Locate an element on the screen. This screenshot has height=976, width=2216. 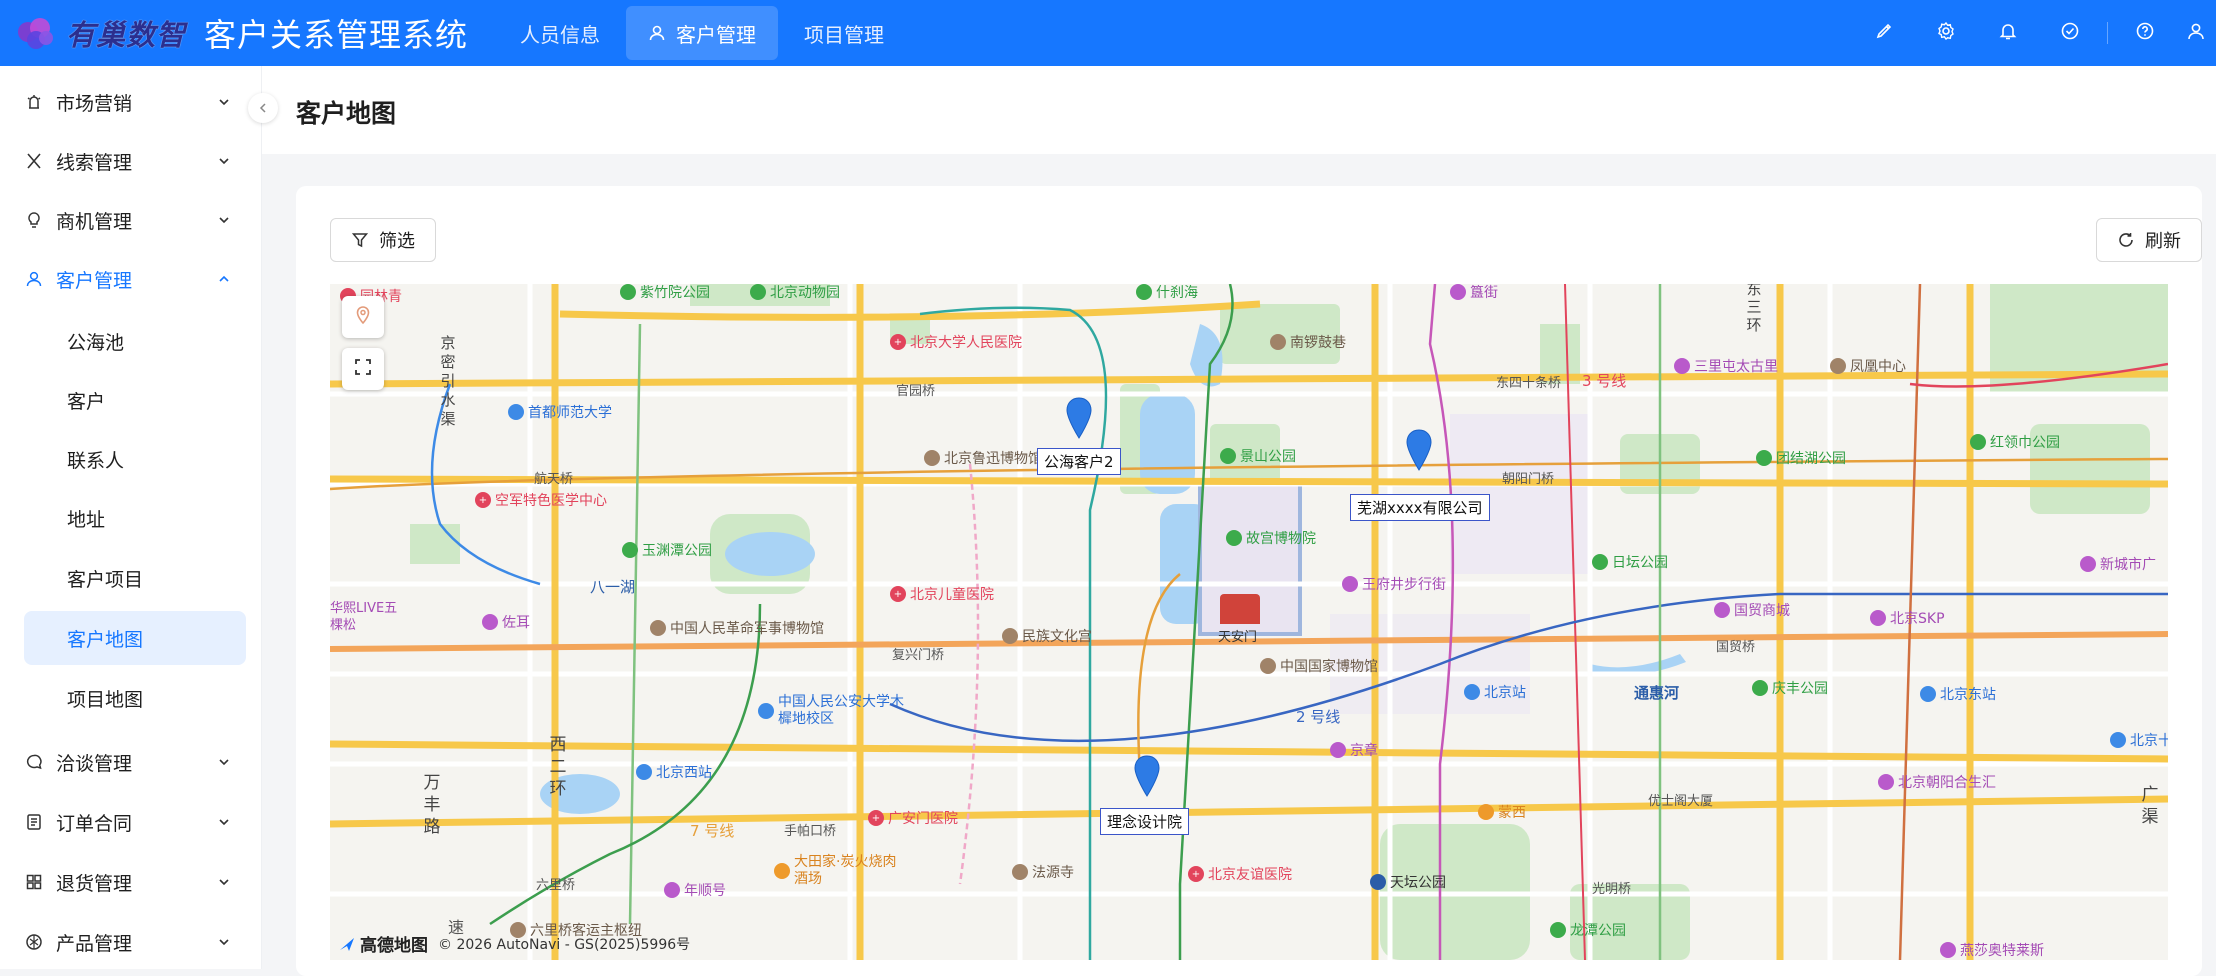
collapse-sidebar-button is located at coordinates (263, 108).